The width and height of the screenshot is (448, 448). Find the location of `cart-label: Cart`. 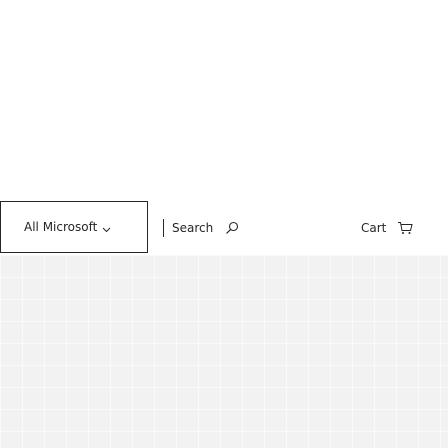

cart-label: Cart is located at coordinates (374, 228).